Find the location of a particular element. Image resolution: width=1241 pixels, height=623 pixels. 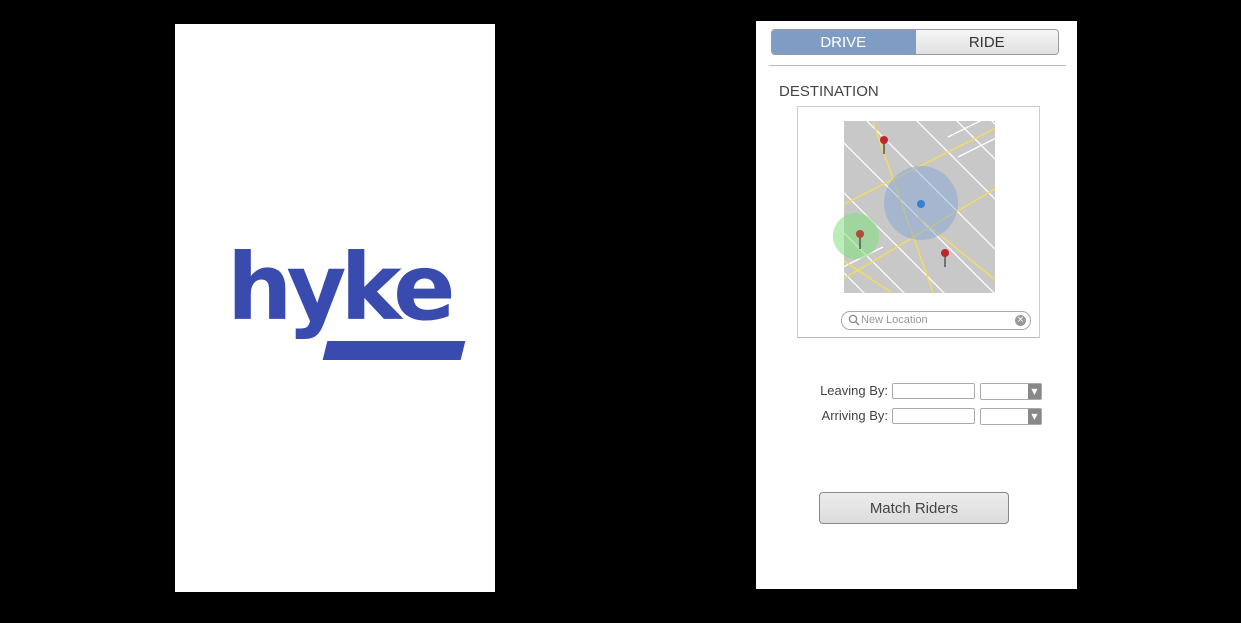

search-icon is located at coordinates (854, 320).